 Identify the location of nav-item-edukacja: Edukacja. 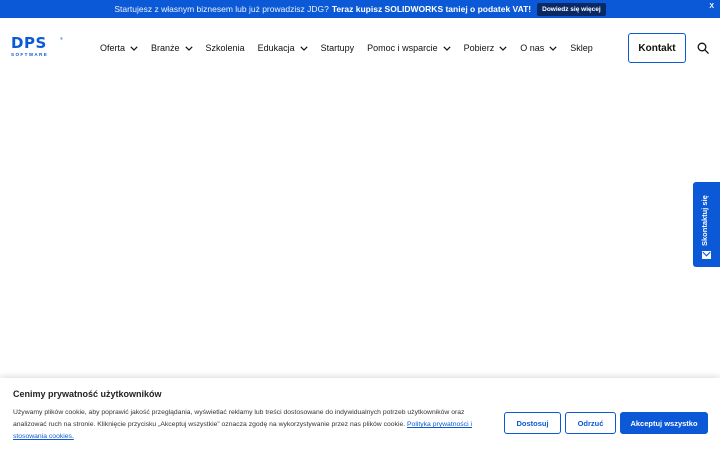
(283, 48).